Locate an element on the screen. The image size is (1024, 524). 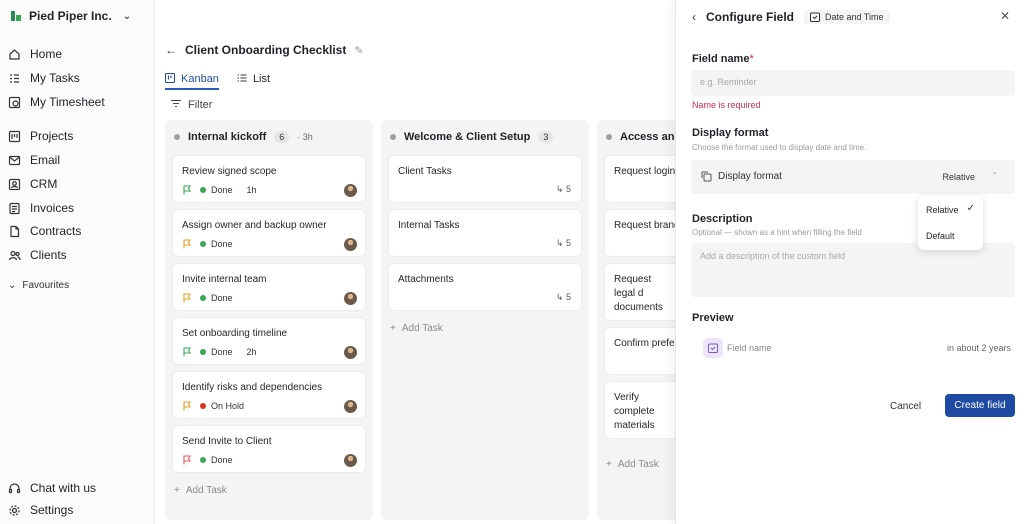
list-icon is located at coordinates (242, 79).